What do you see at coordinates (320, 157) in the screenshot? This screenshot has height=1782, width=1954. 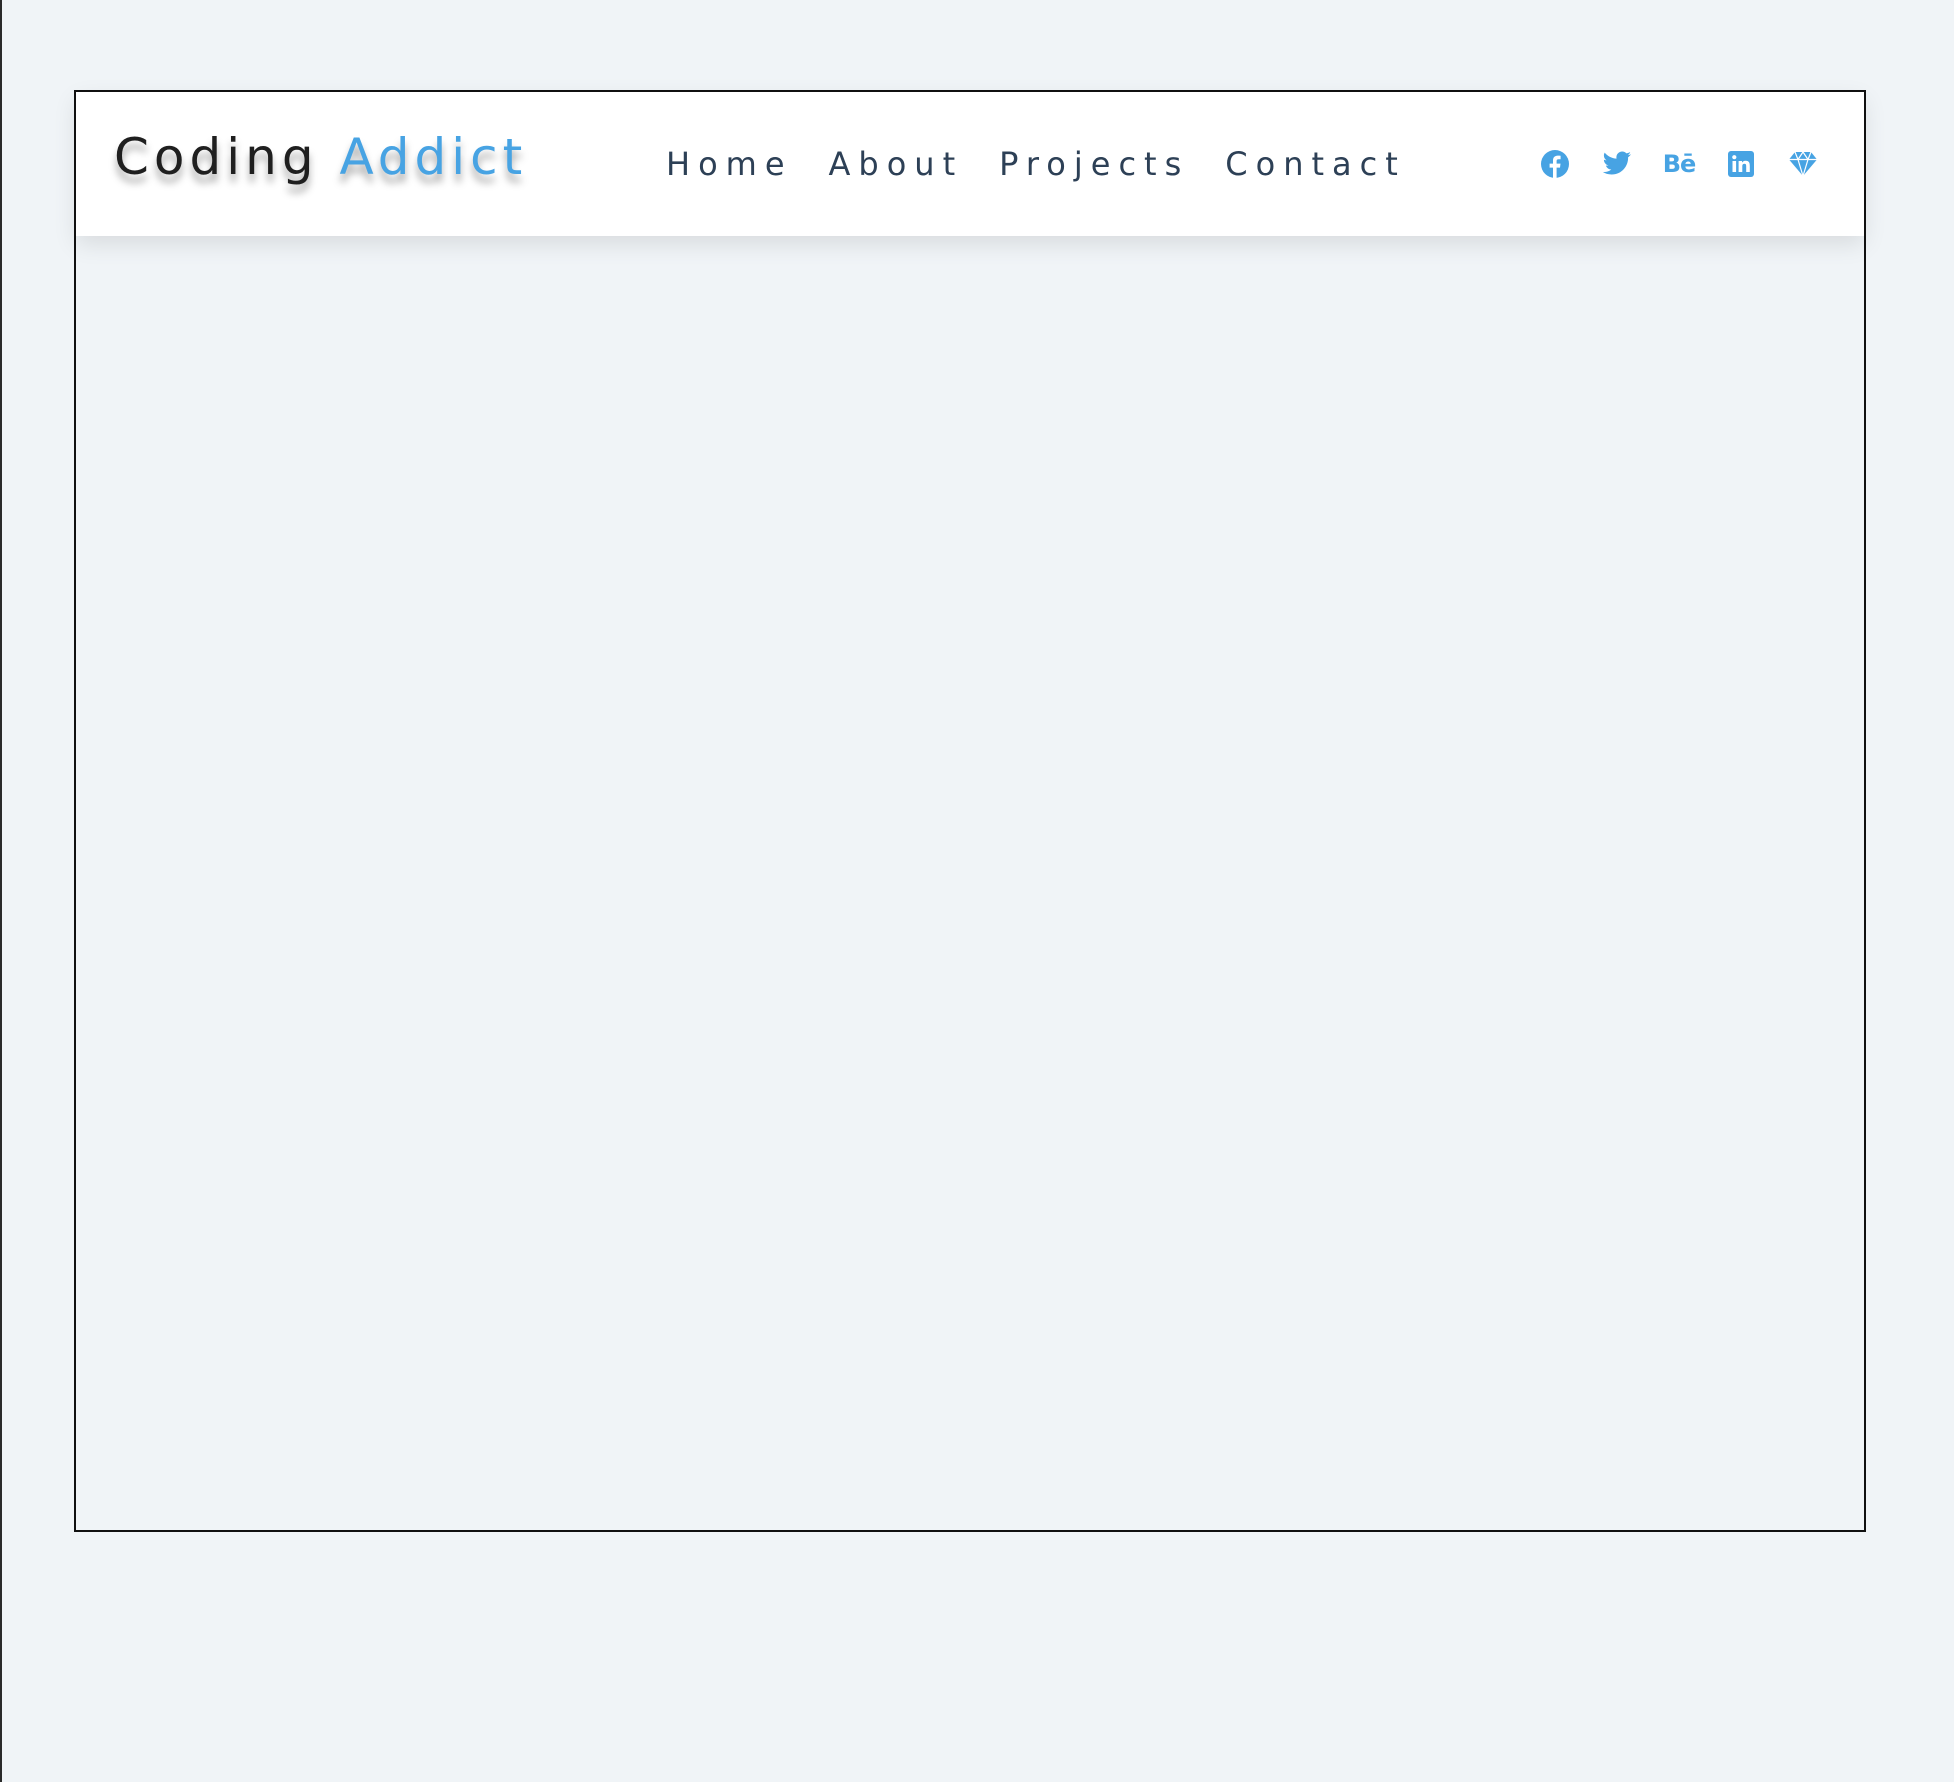 I see `logo: Coding Addict` at bounding box center [320, 157].